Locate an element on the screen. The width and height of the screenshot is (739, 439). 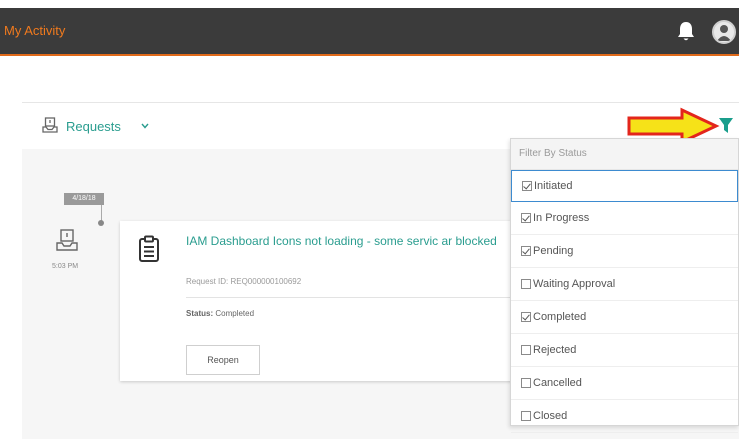
filter-option-label: Completed is located at coordinates (560, 317).